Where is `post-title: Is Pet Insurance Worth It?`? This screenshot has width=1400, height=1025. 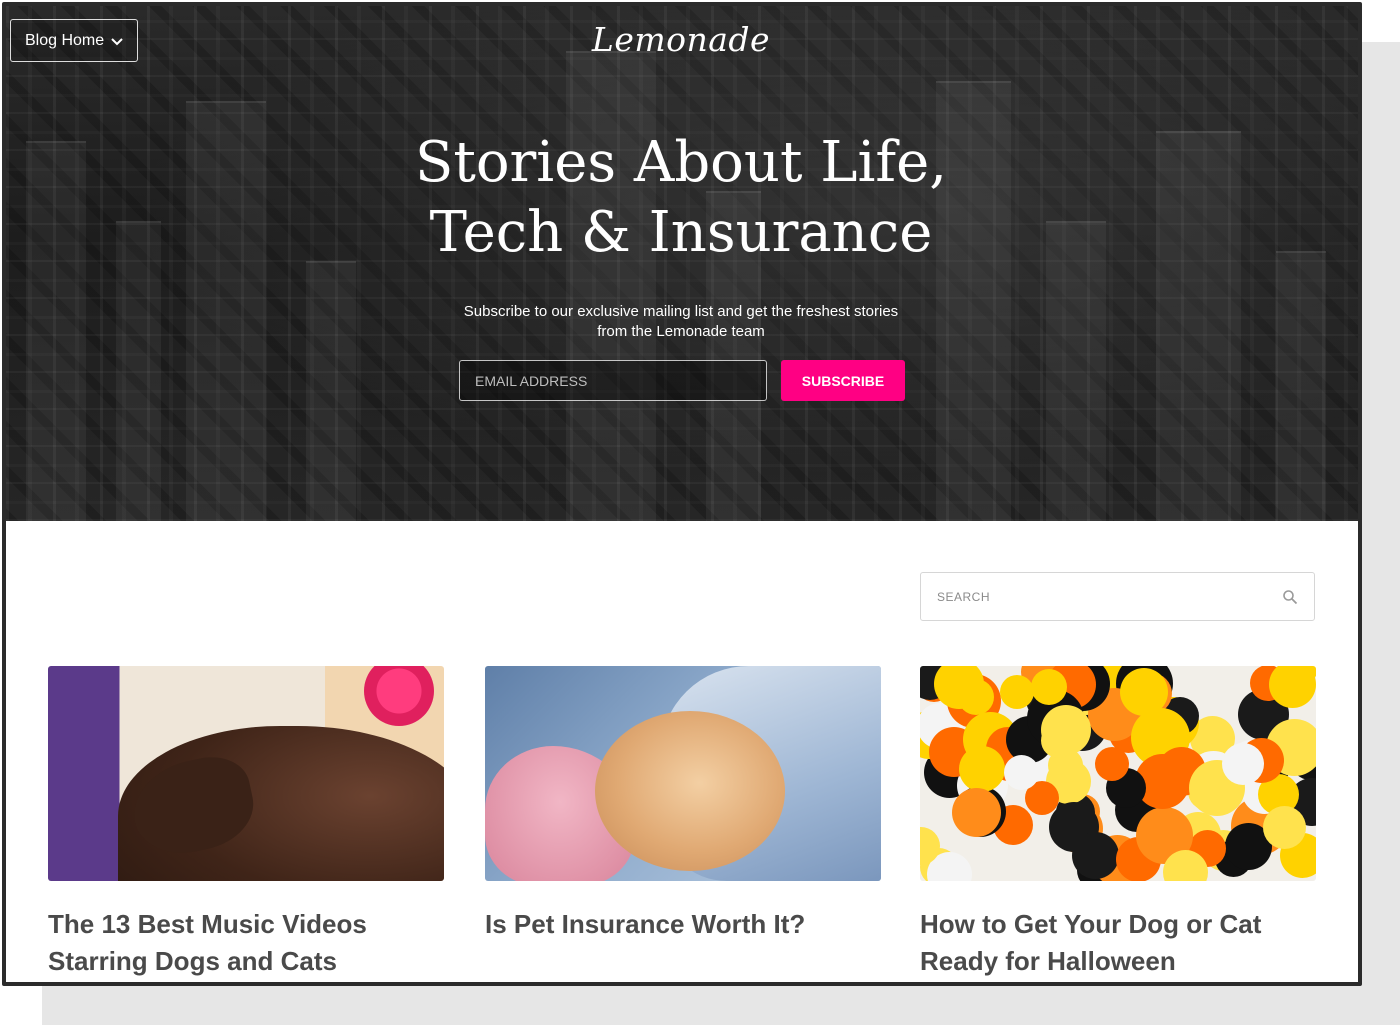 post-title: Is Pet Insurance Worth It? is located at coordinates (683, 924).